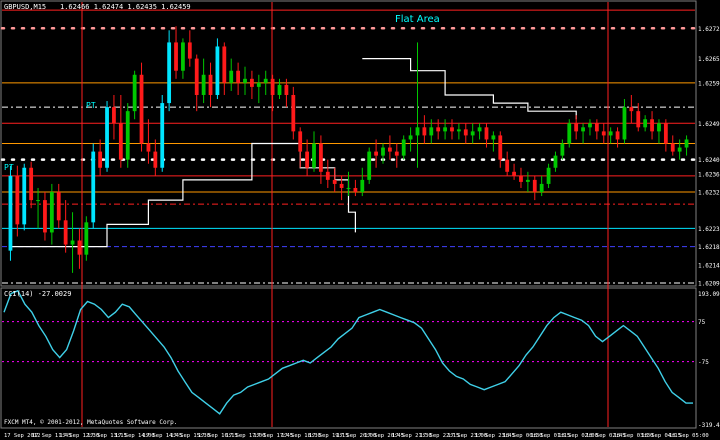 The image size is (720, 440). I want to click on y-tick-label-10: 1.62095, so click(709, 283).